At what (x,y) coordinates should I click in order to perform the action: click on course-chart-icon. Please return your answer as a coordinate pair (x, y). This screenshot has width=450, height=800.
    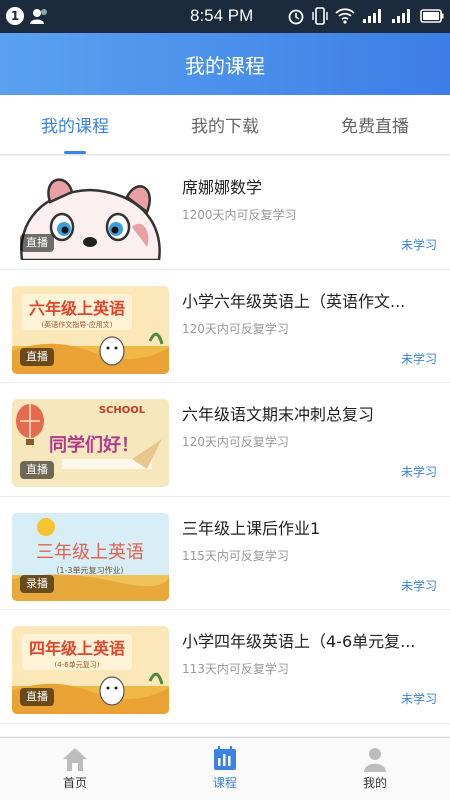
    Looking at the image, I should click on (225, 758).